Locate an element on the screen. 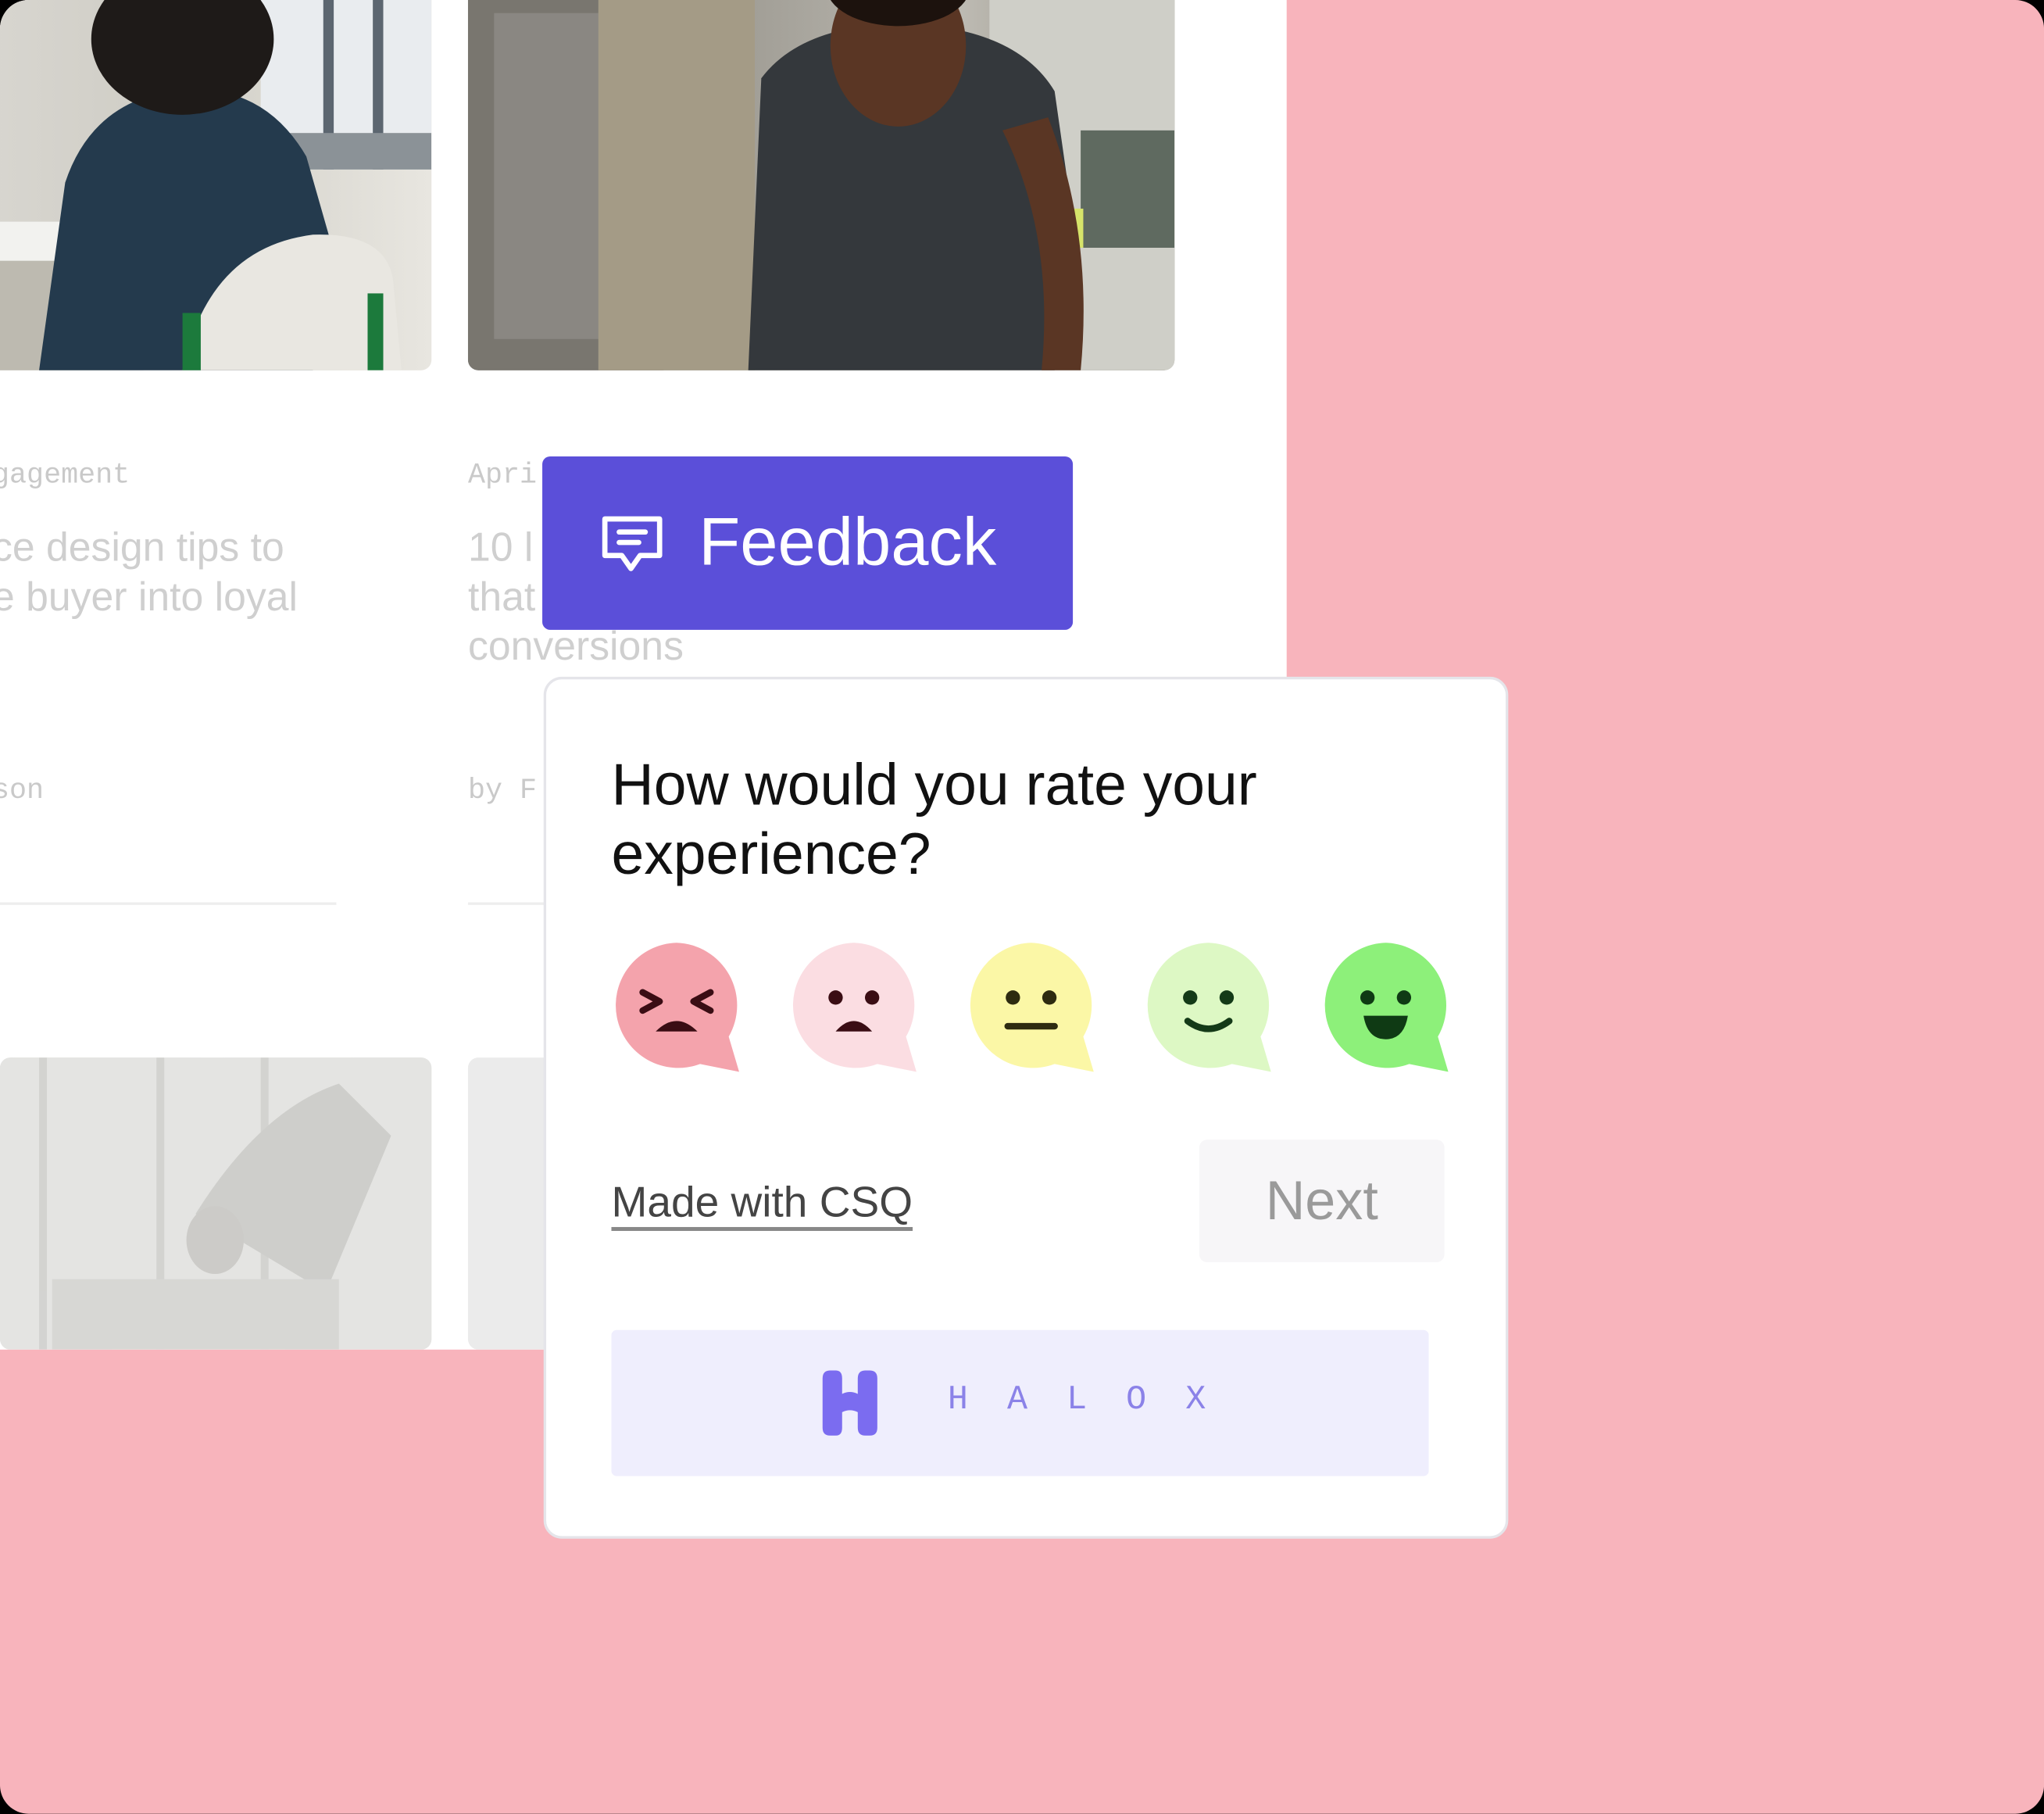  article-category: gagement is located at coordinates (65, 475).